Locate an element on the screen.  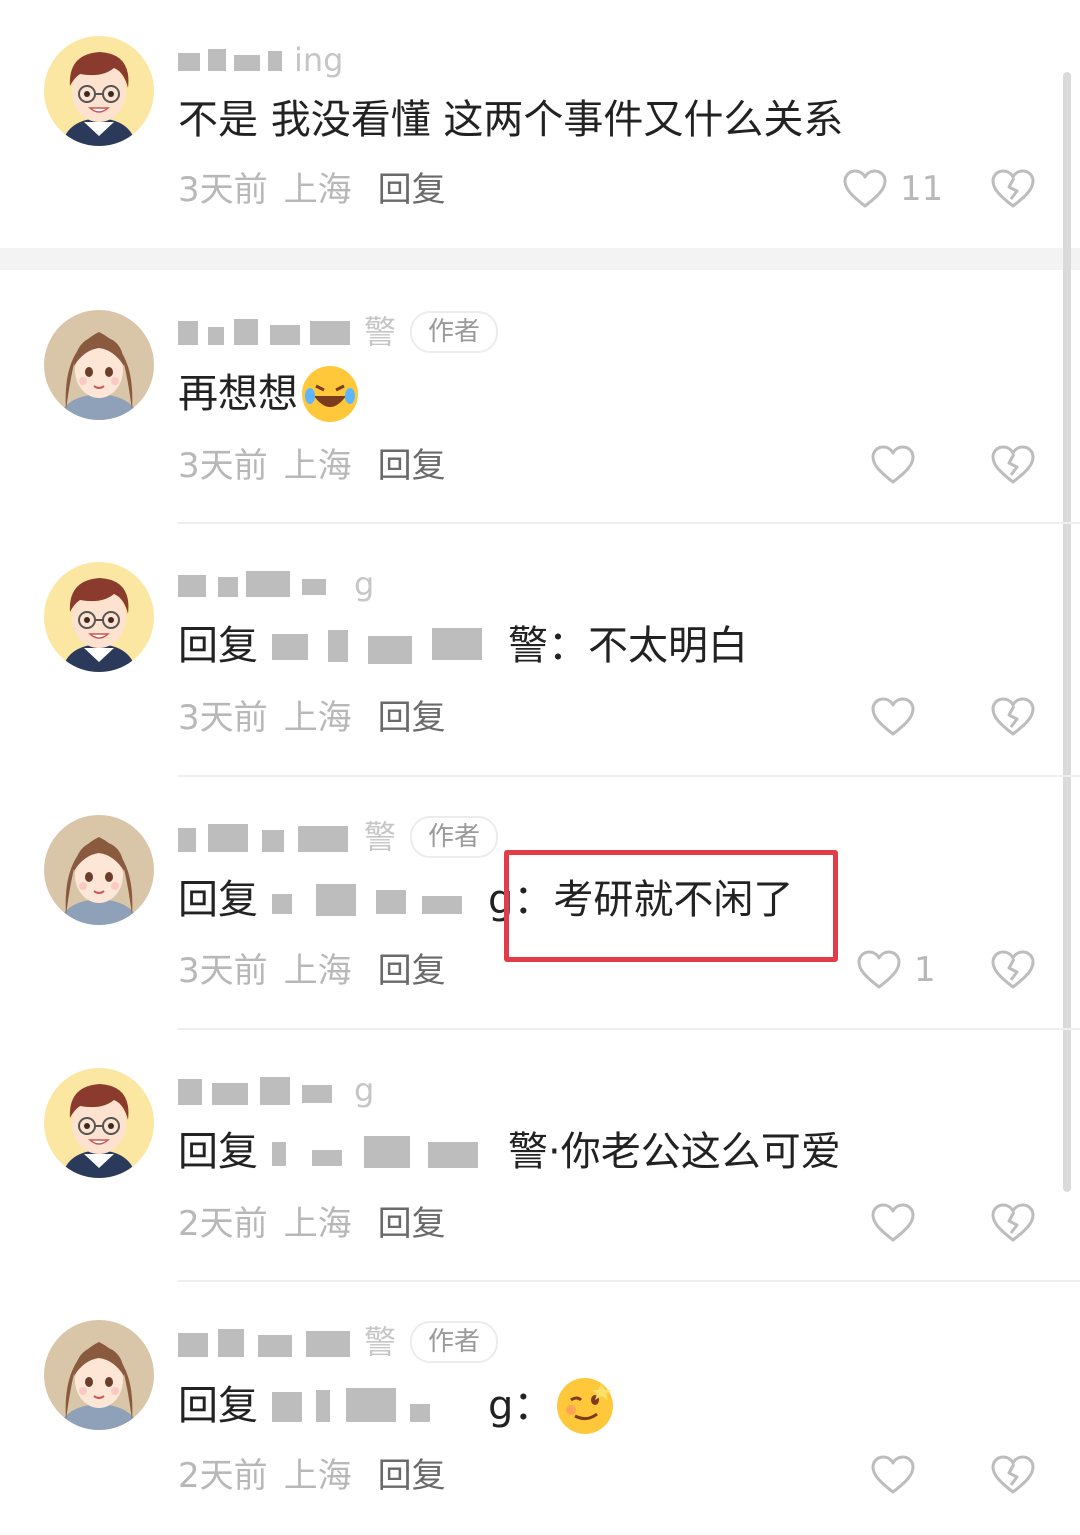
username: ing is located at coordinates (260, 60).